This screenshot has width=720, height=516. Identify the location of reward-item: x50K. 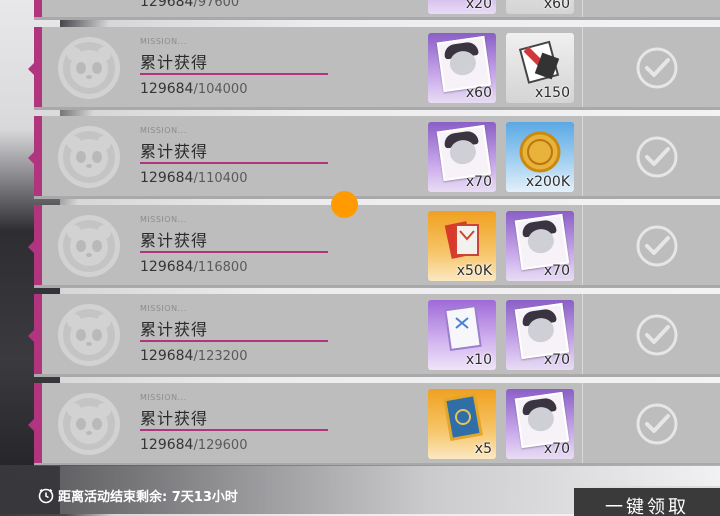
(462, 246).